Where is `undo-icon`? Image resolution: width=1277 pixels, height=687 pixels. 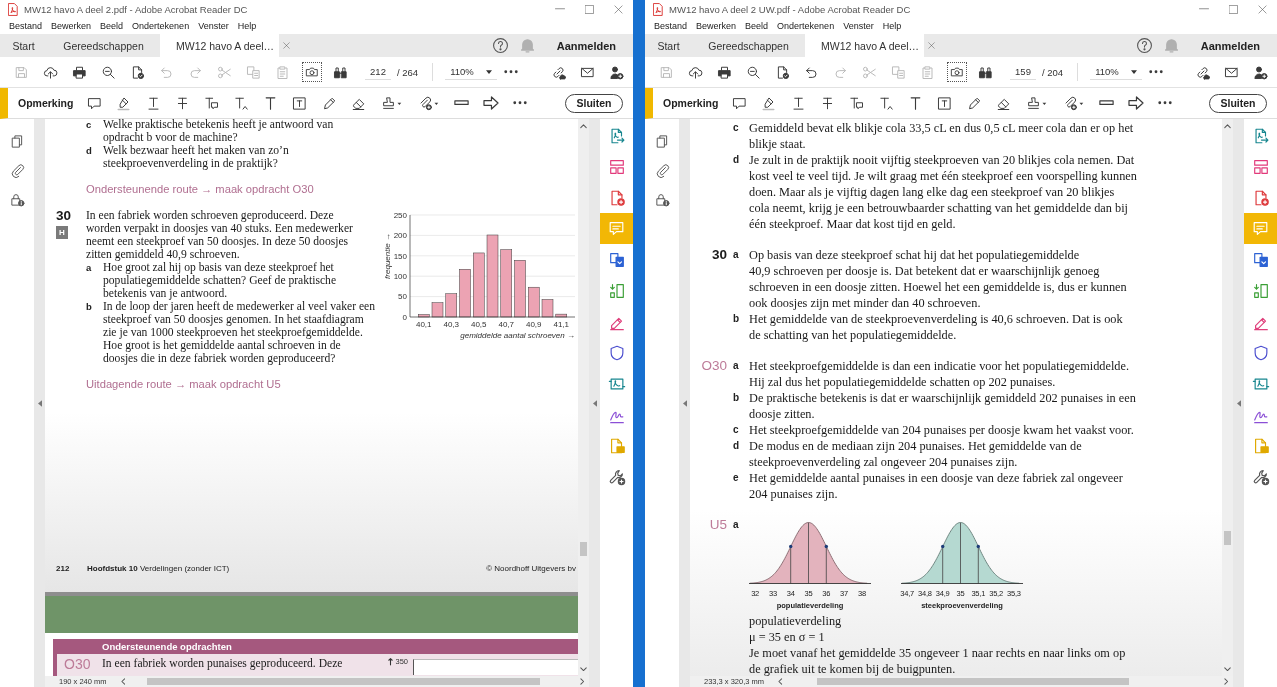
undo-icon is located at coordinates (811, 72).